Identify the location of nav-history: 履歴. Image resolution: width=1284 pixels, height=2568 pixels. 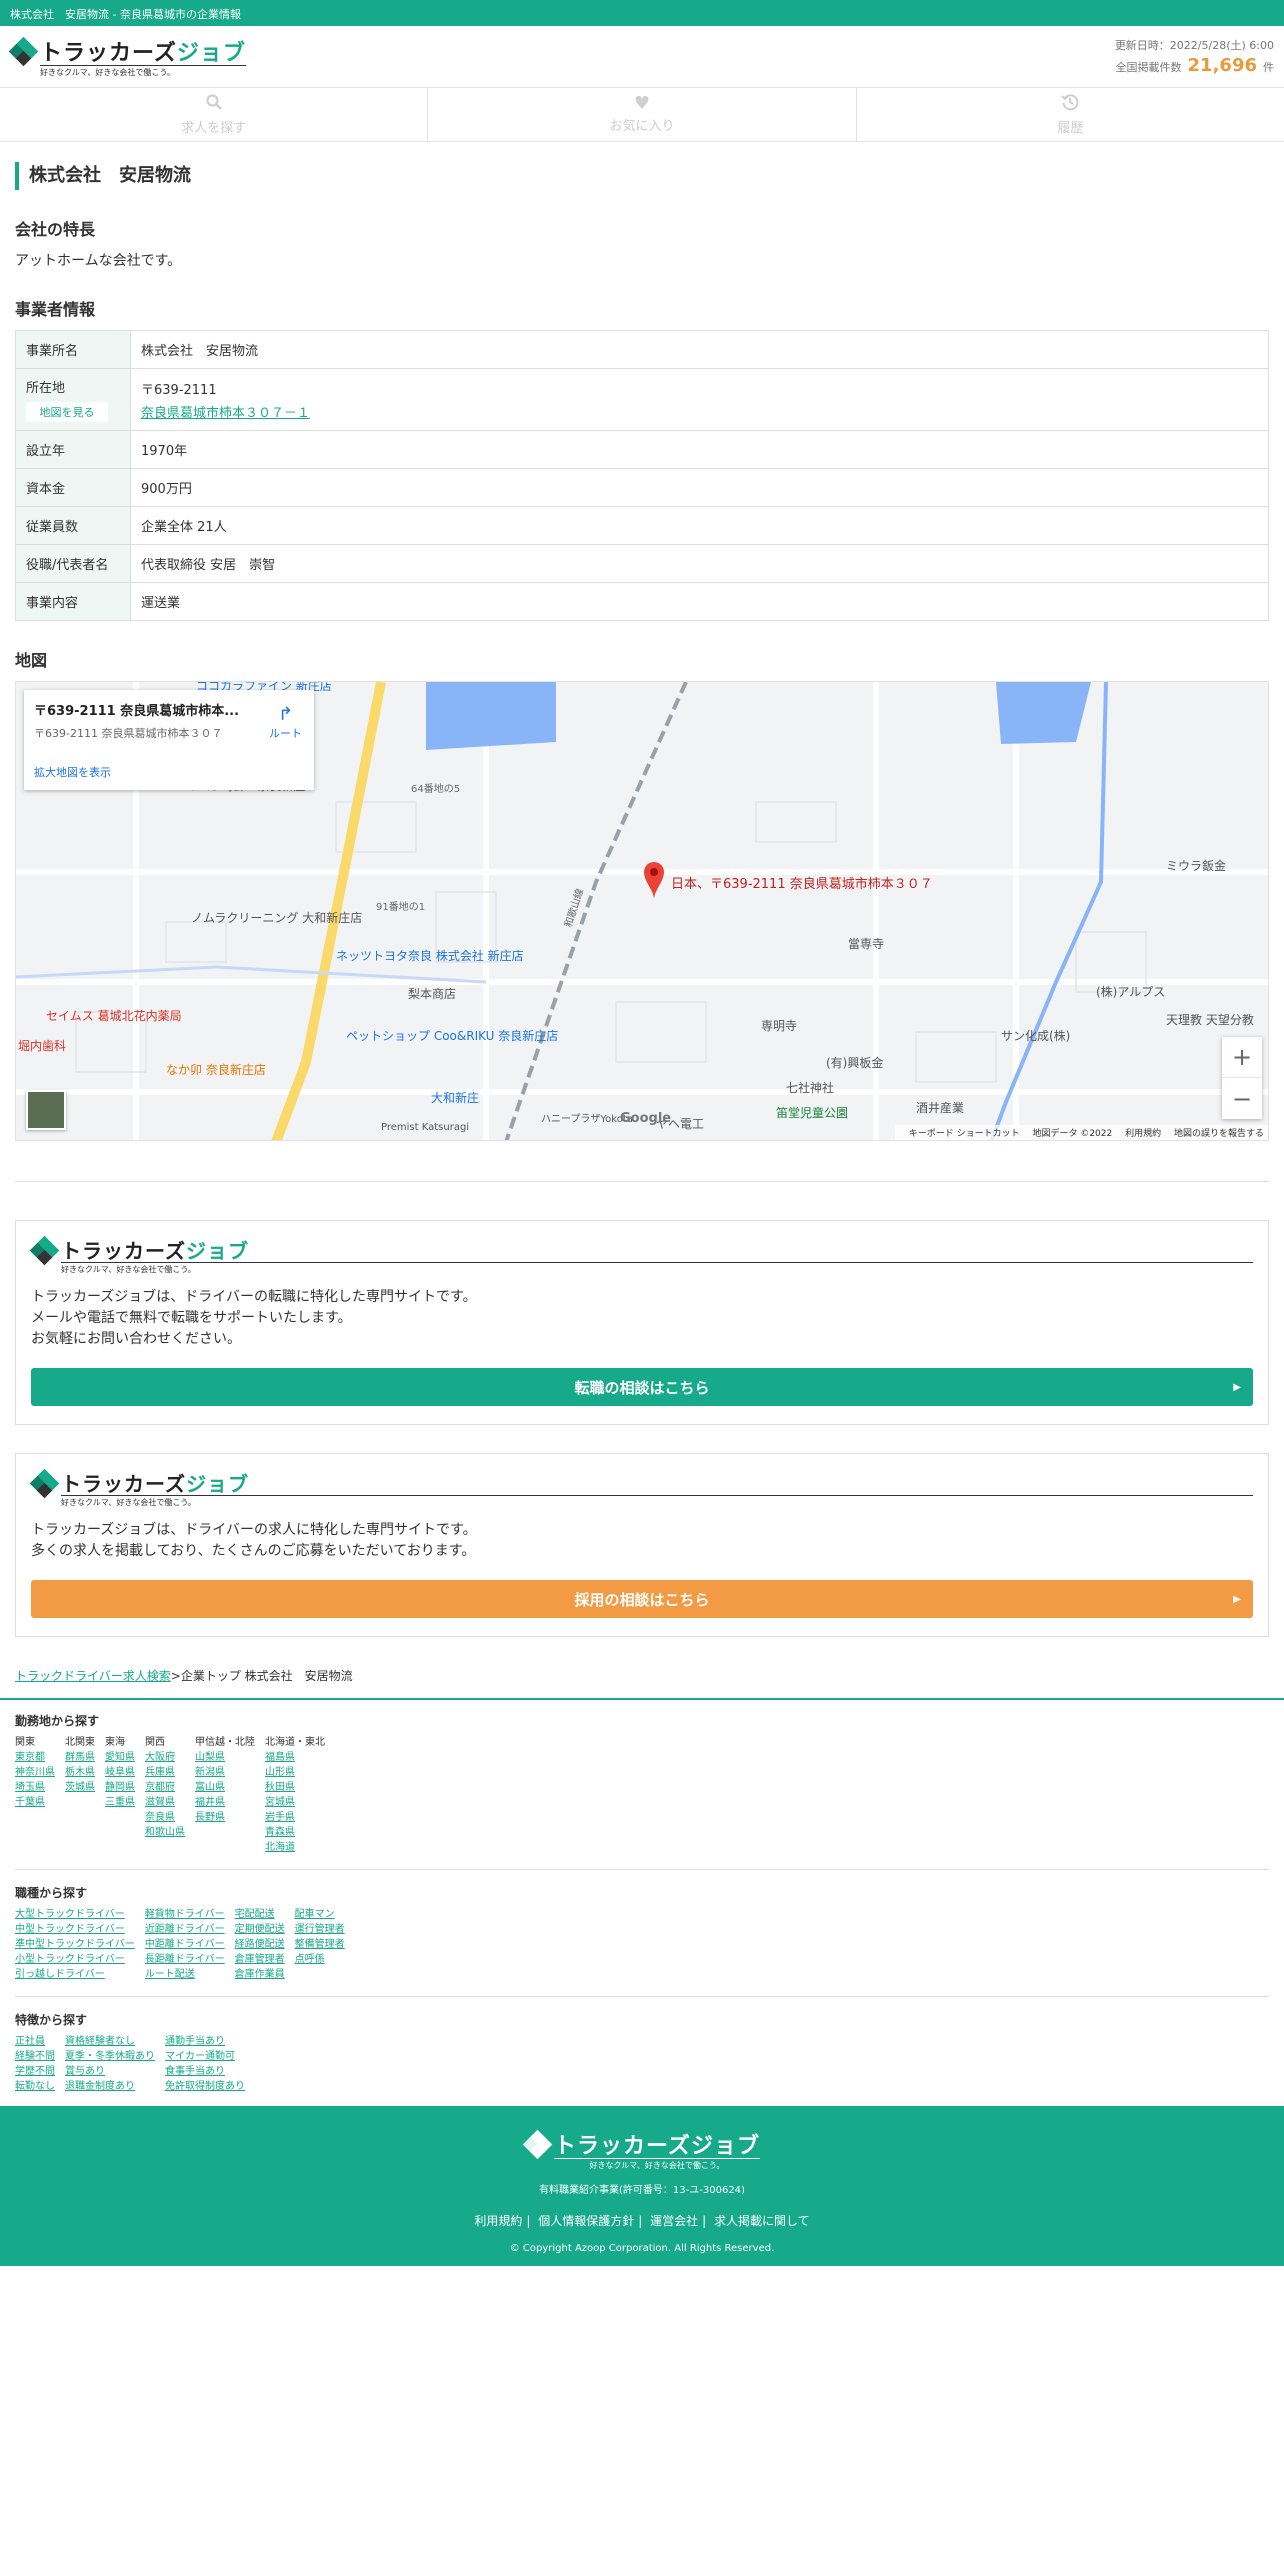
(1070, 114).